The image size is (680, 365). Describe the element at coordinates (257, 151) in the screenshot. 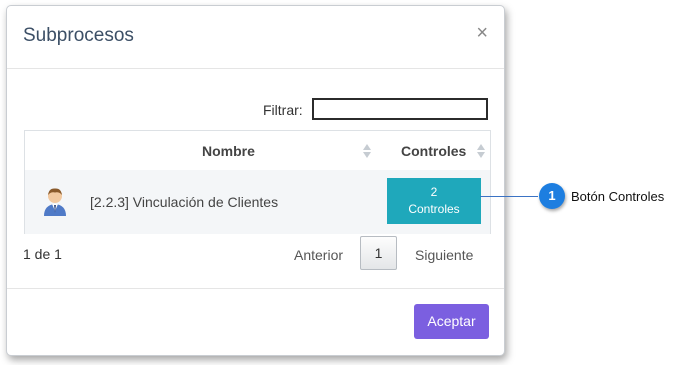

I see `table-header: Nombre Controles` at that location.